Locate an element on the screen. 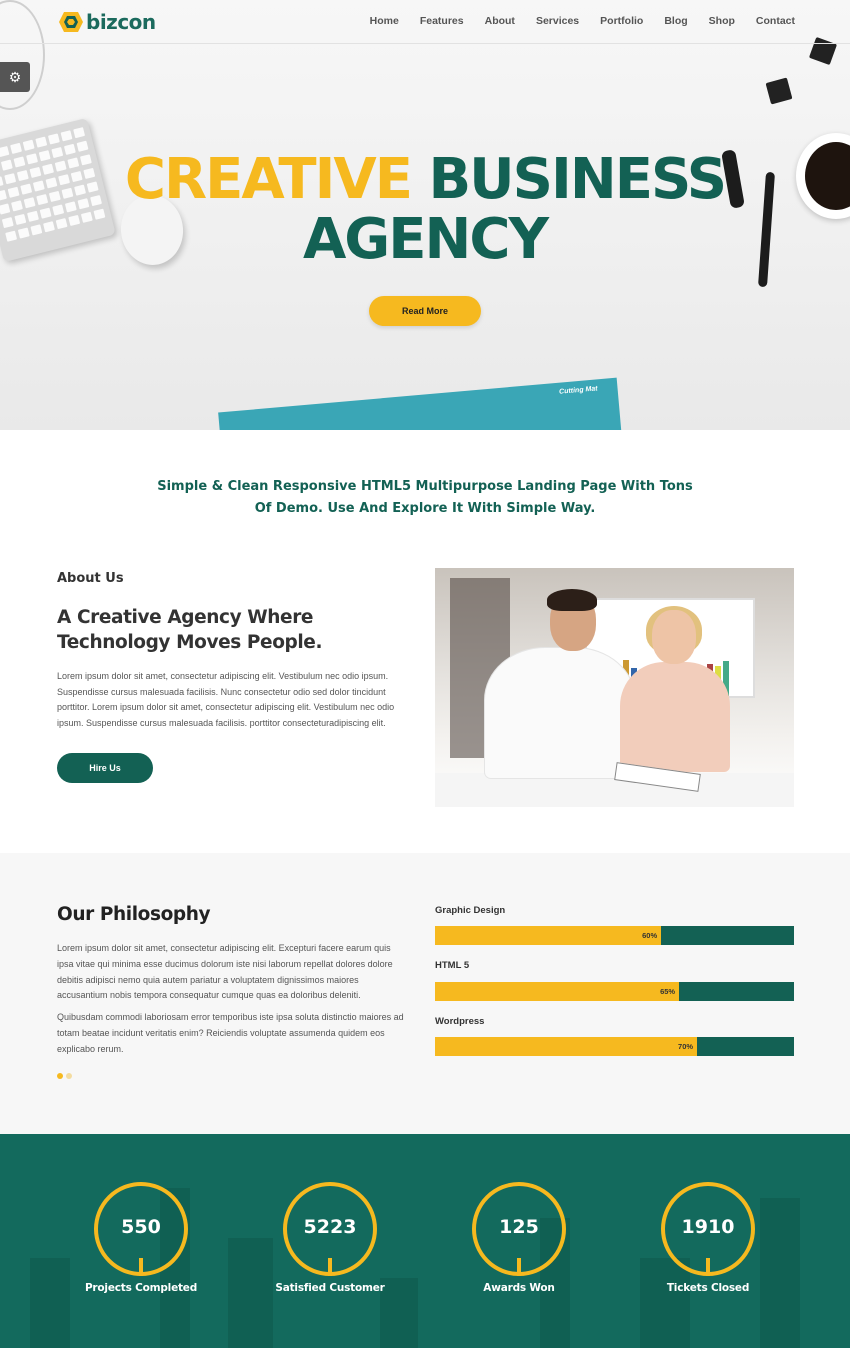  photo-man is located at coordinates (560, 691).